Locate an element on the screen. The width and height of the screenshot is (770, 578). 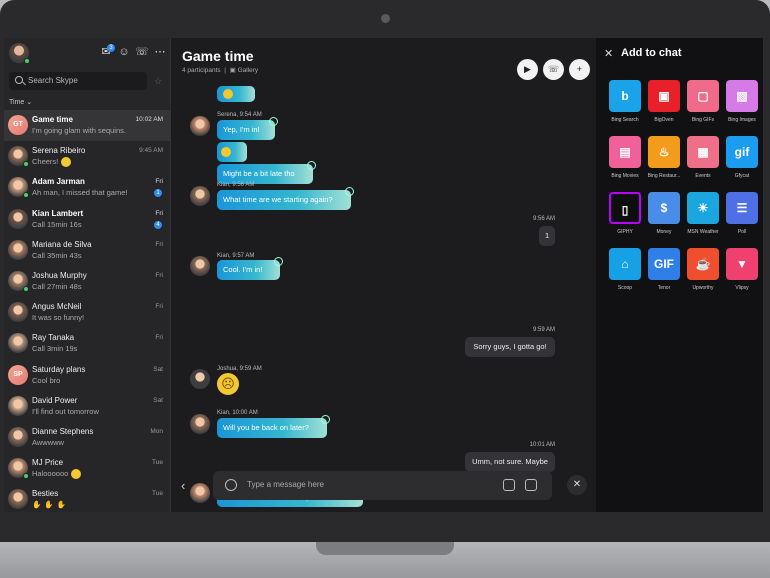
chat-preview-text: Call 15min 16s is located at coordinates (57, 224).